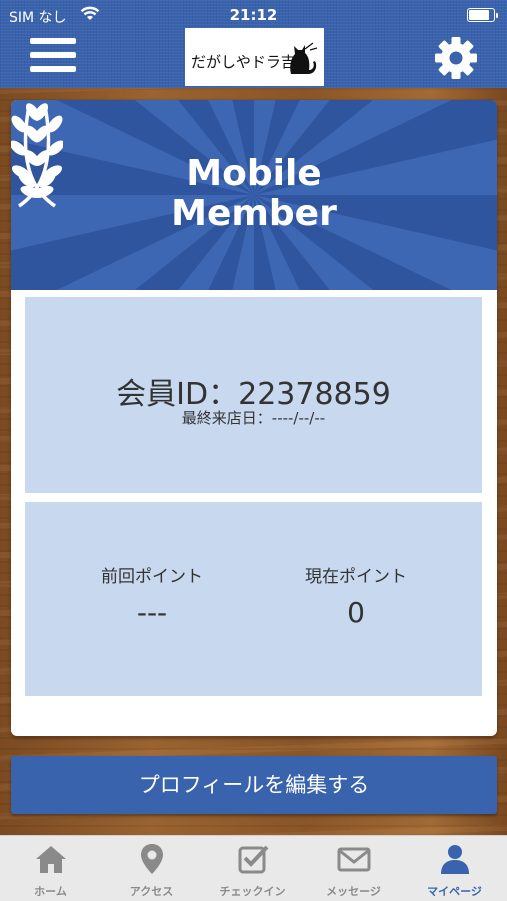 The width and height of the screenshot is (507, 901). Describe the element at coordinates (152, 577) in the screenshot. I see `previous-points-label: 前回ポイント` at that location.